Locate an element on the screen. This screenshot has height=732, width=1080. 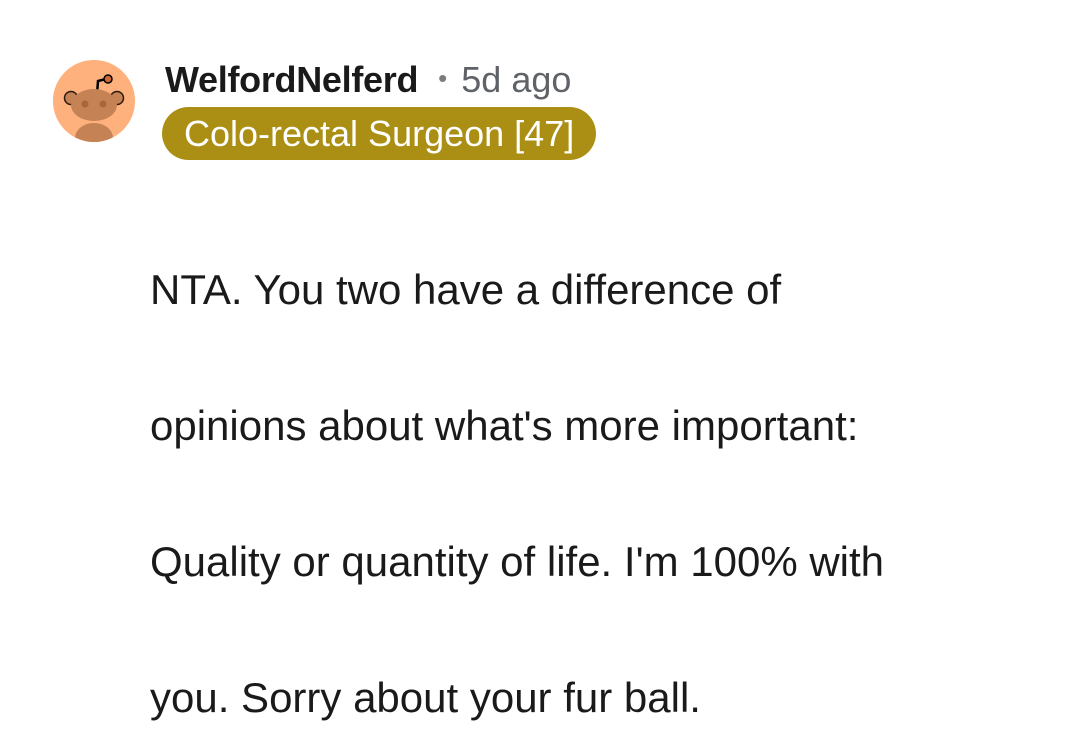
comment-body-line: NTA. You two have a difference of is located at coordinates (466, 289).